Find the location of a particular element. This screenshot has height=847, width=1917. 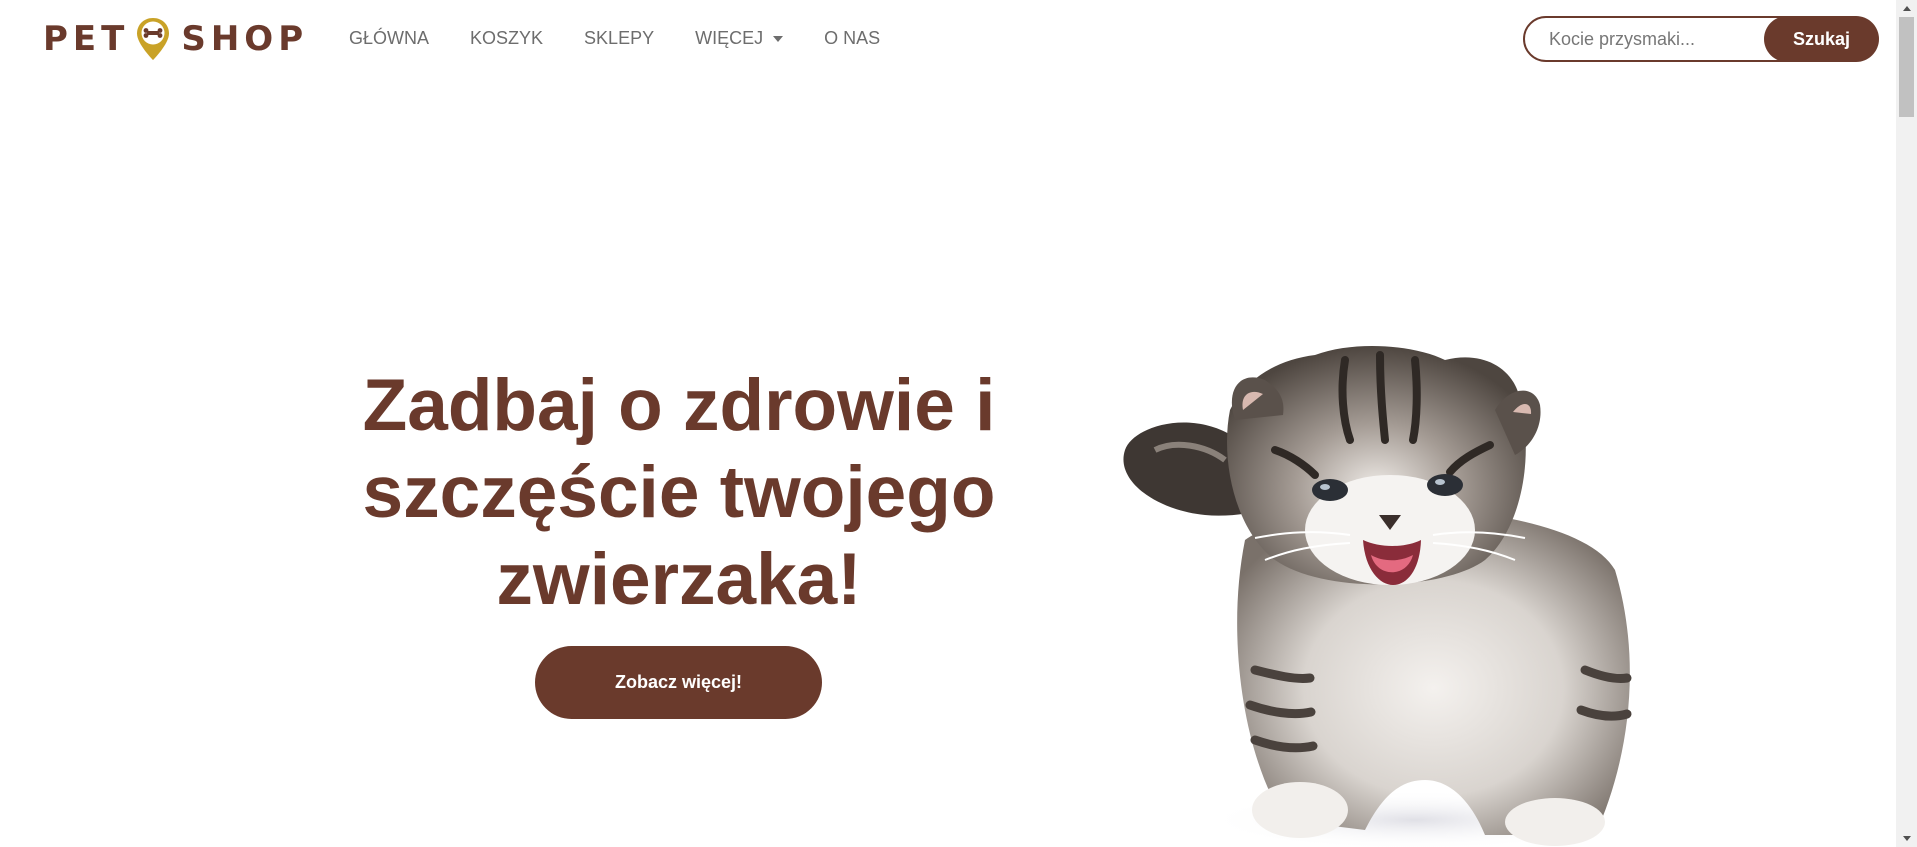

nav-item-o-nas: O NAS is located at coordinates (852, 38).